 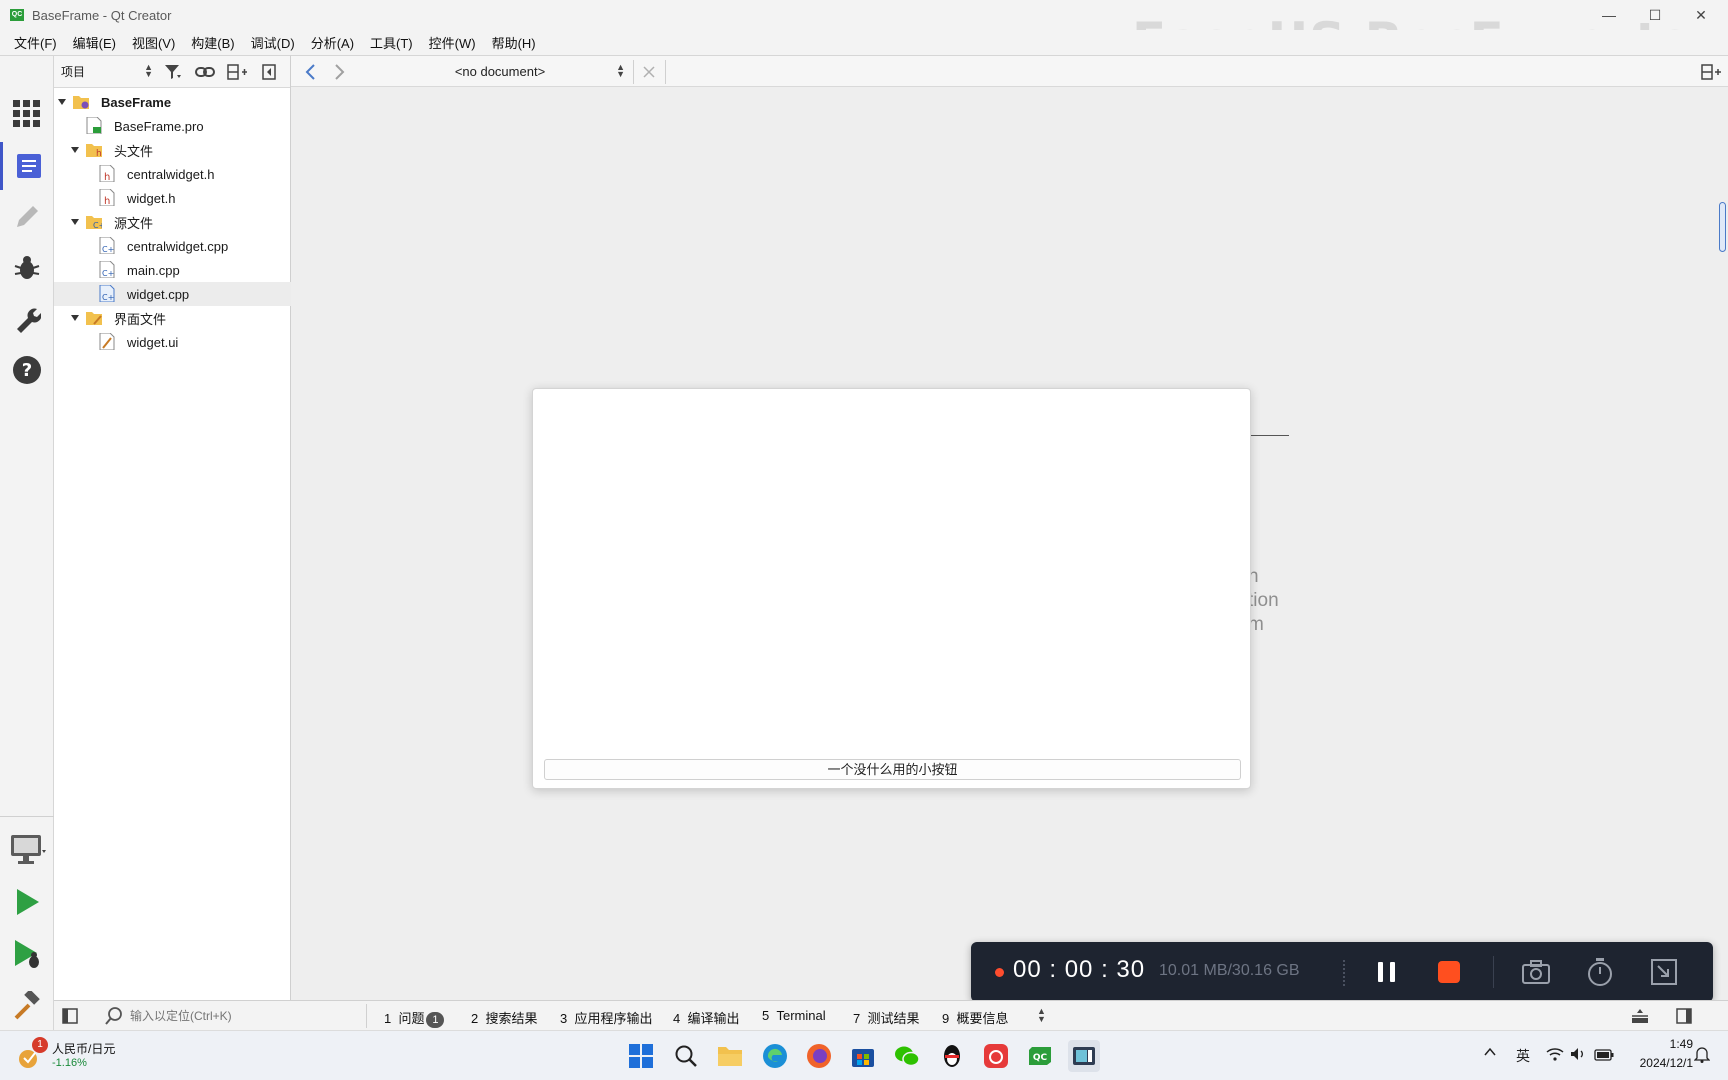 I want to click on taskbar-qt-creator: QC, so click(x=1040, y=1056).